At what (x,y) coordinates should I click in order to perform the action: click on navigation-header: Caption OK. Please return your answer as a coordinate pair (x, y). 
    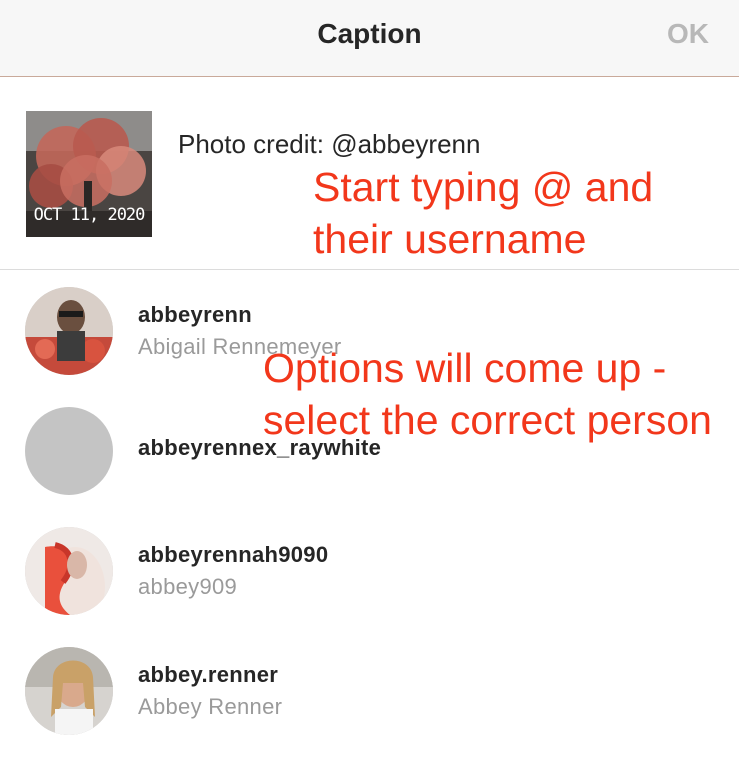
    Looking at the image, I should click on (369, 38).